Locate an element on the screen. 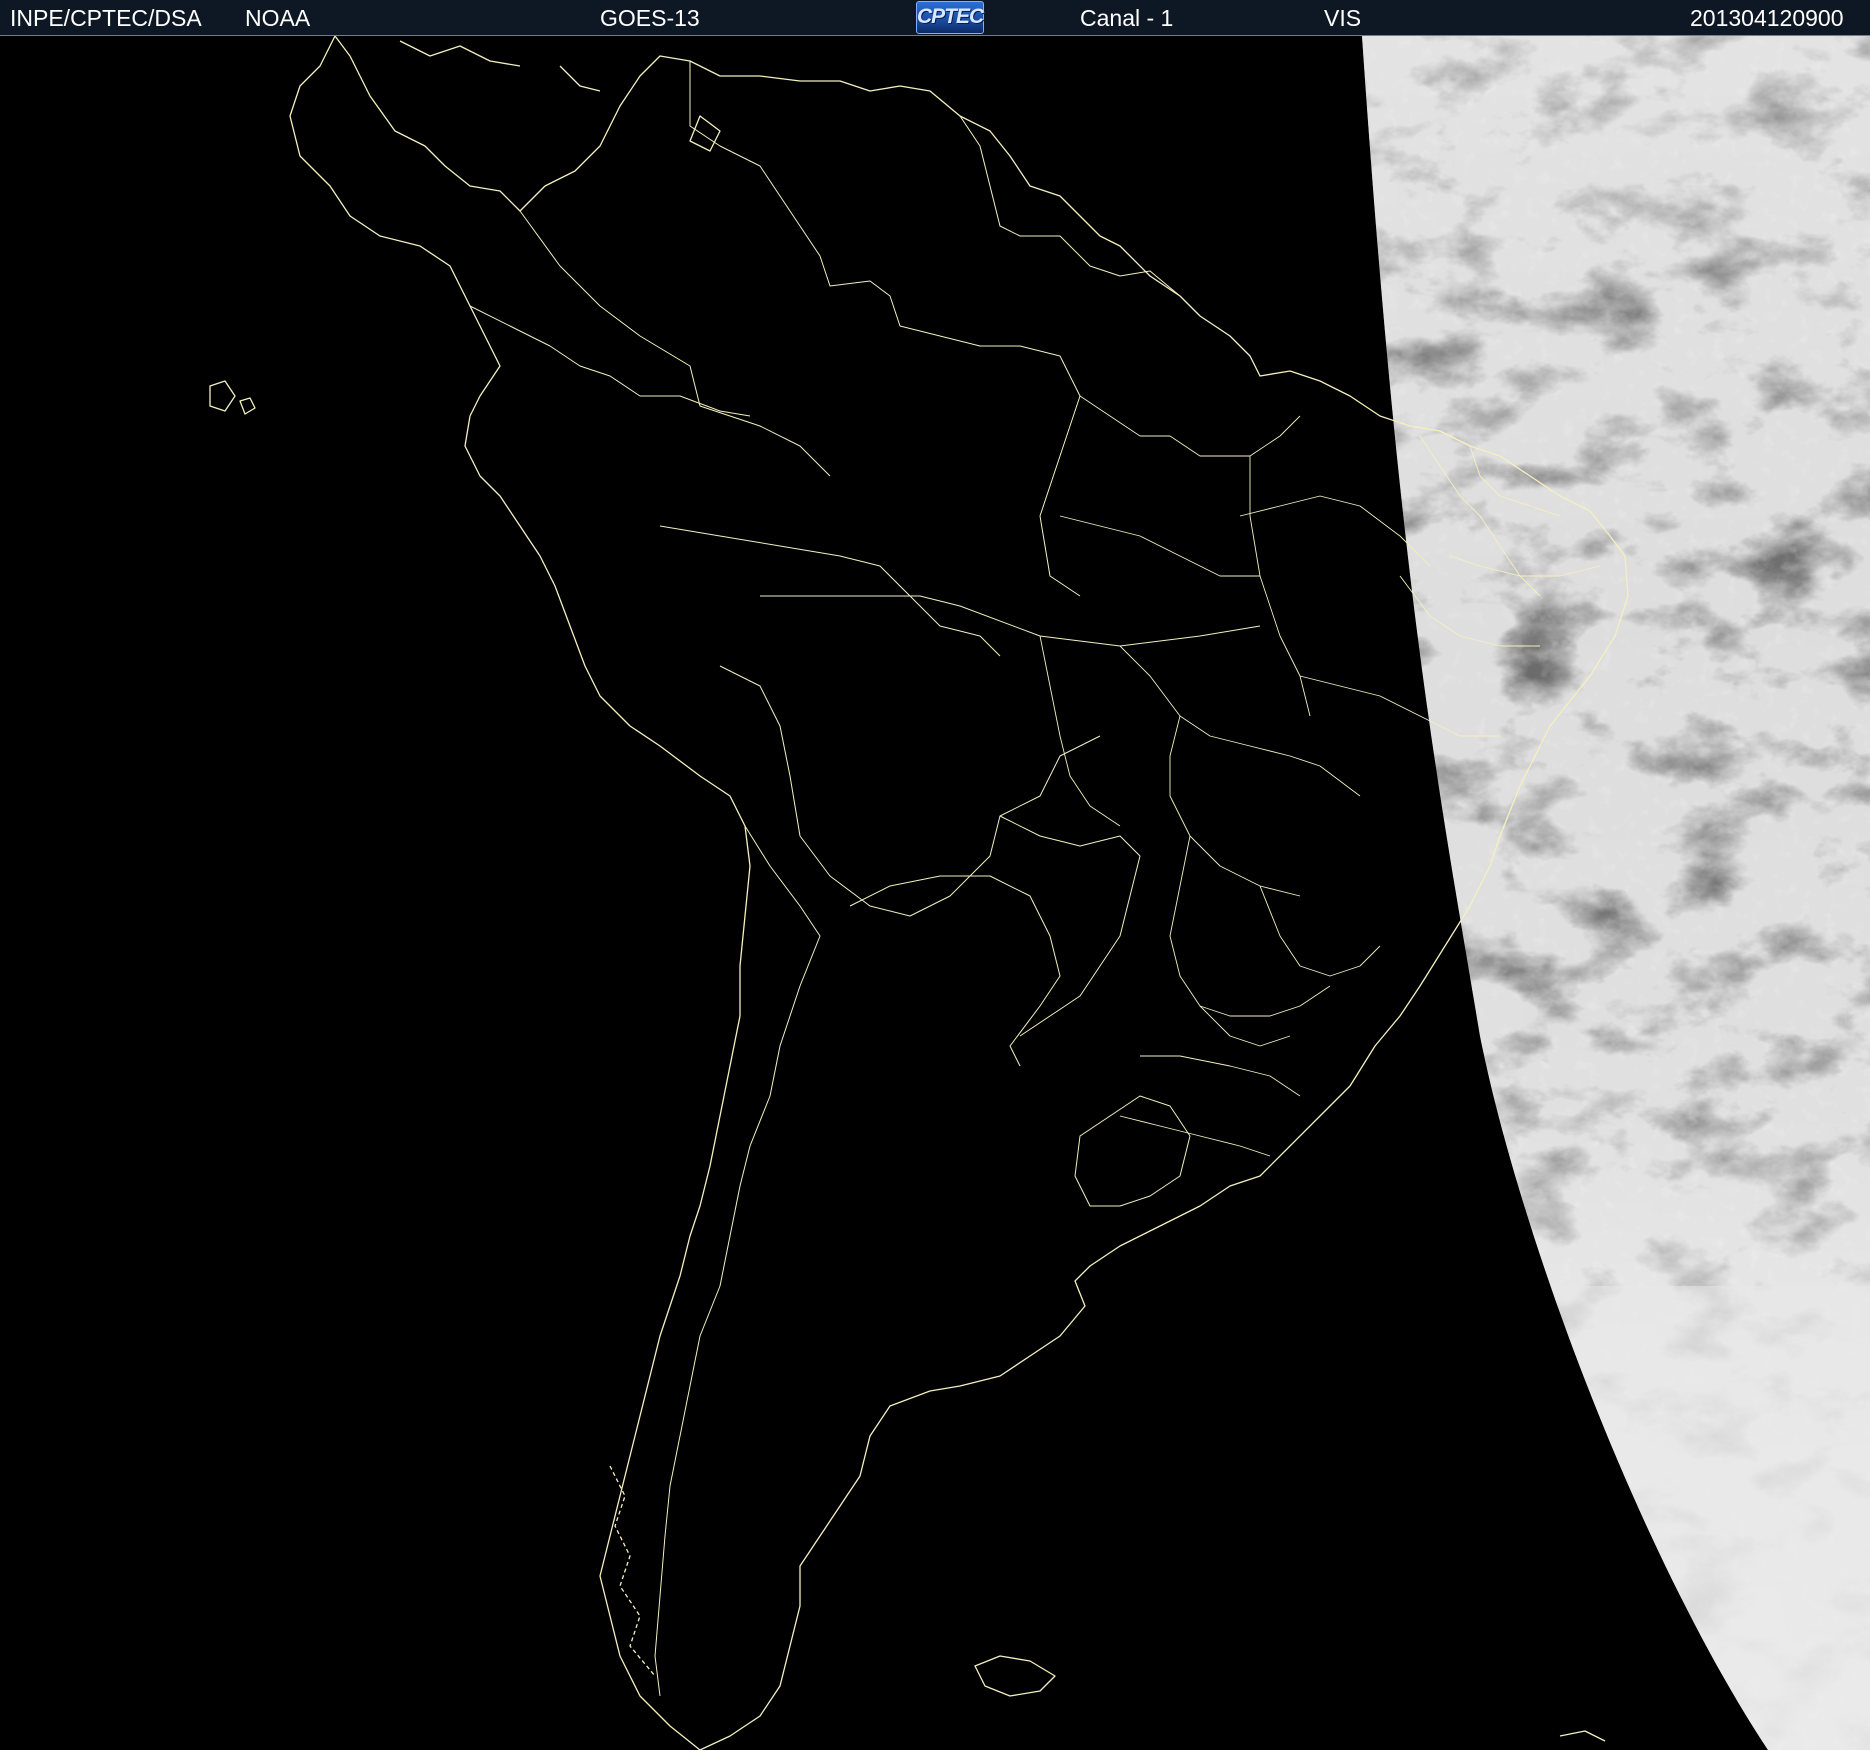 The height and width of the screenshot is (1750, 1870). satellite-label: GOES-13 is located at coordinates (650, 18).